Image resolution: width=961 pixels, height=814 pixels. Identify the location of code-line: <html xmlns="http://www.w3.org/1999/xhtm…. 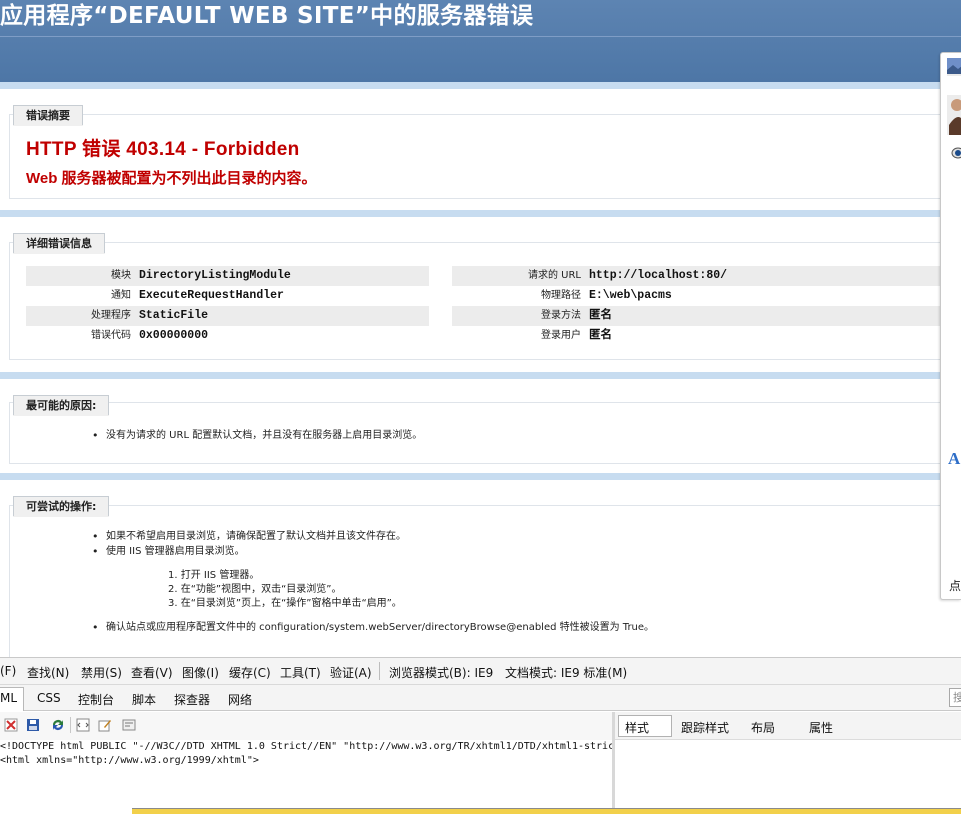
(306, 761).